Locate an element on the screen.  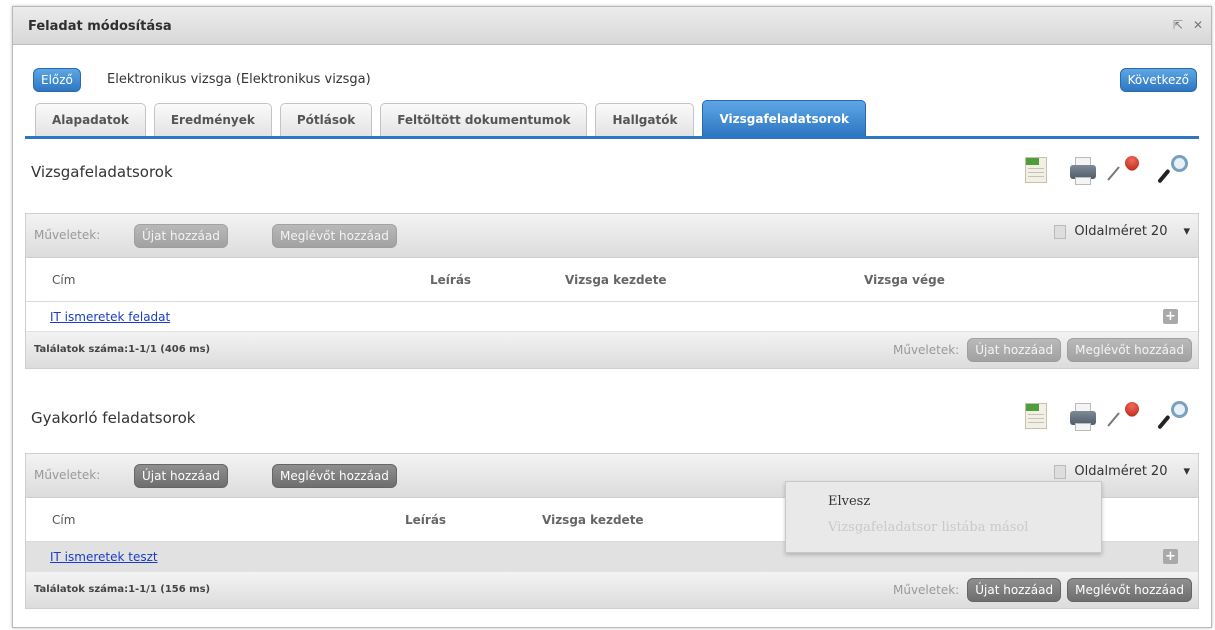
tab-hallgatok: Hallgatók is located at coordinates (645, 119).